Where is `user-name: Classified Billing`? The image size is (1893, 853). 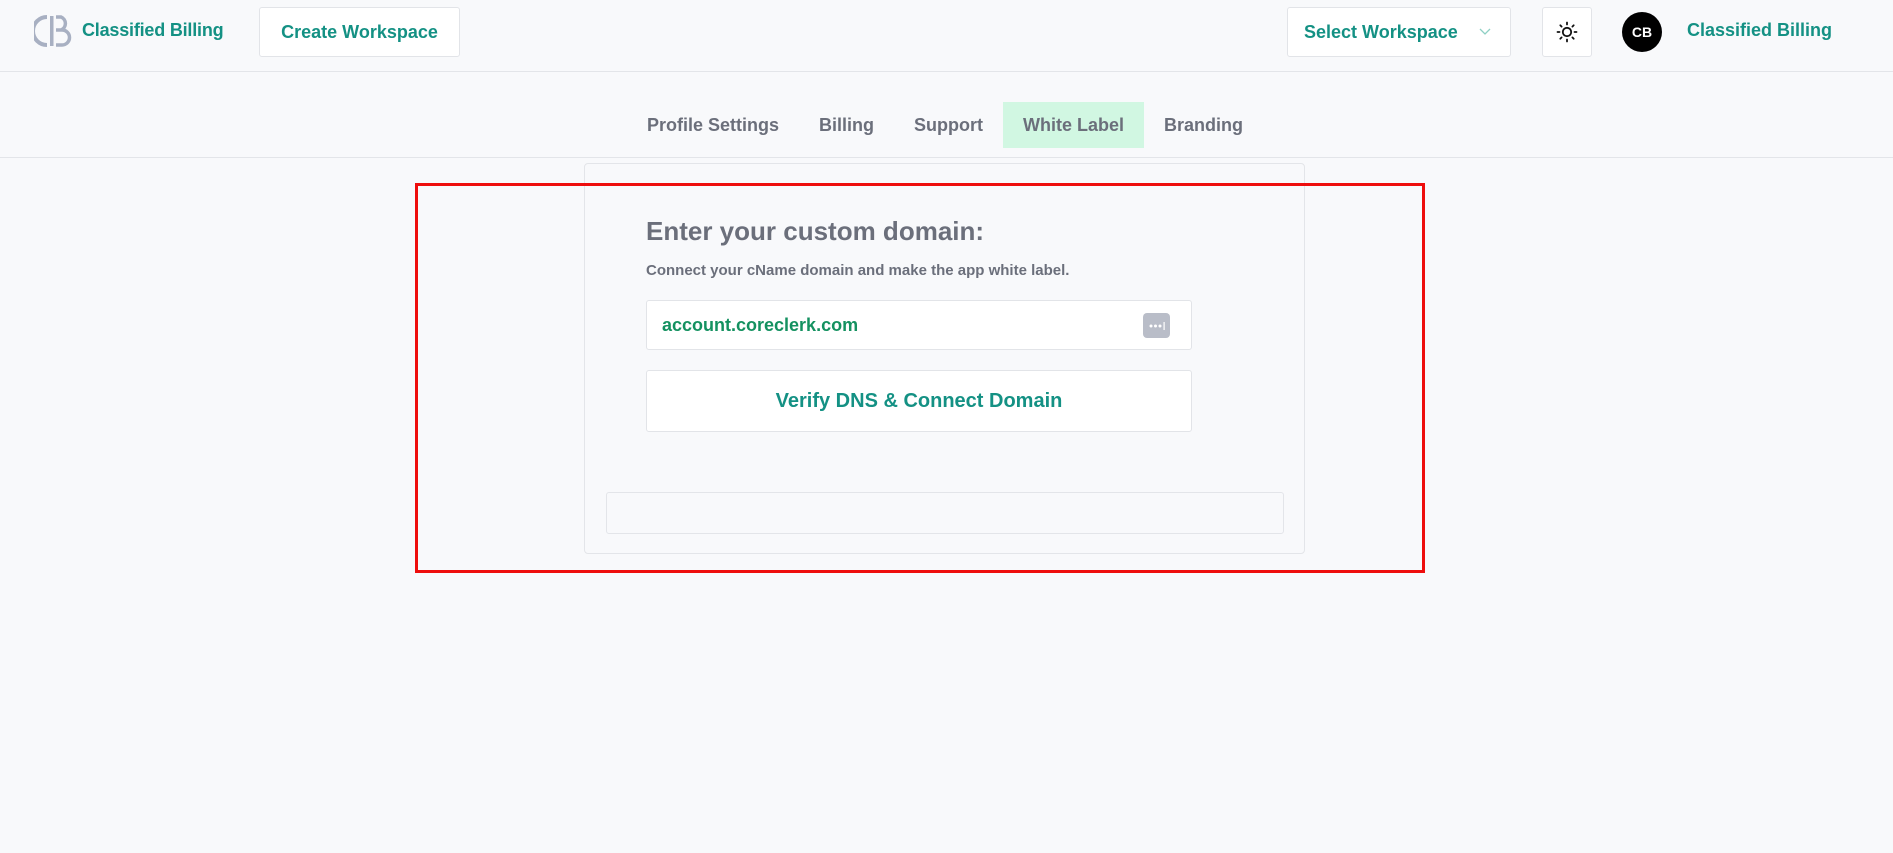 user-name: Classified Billing is located at coordinates (1759, 30).